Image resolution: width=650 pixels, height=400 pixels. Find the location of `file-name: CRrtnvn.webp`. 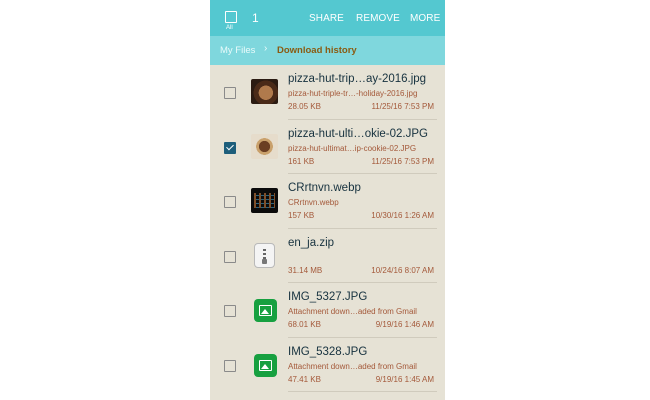

file-name: CRrtnvn.webp is located at coordinates (324, 188).